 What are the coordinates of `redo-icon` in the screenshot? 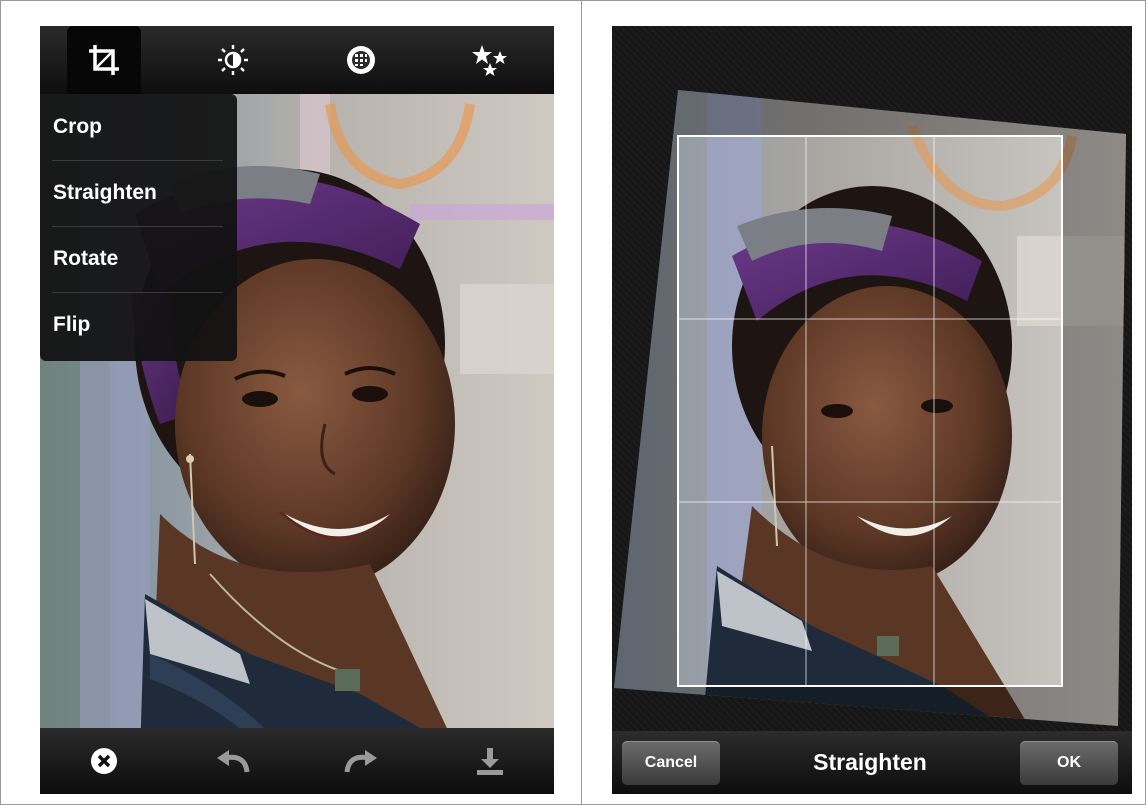 It's located at (361, 761).